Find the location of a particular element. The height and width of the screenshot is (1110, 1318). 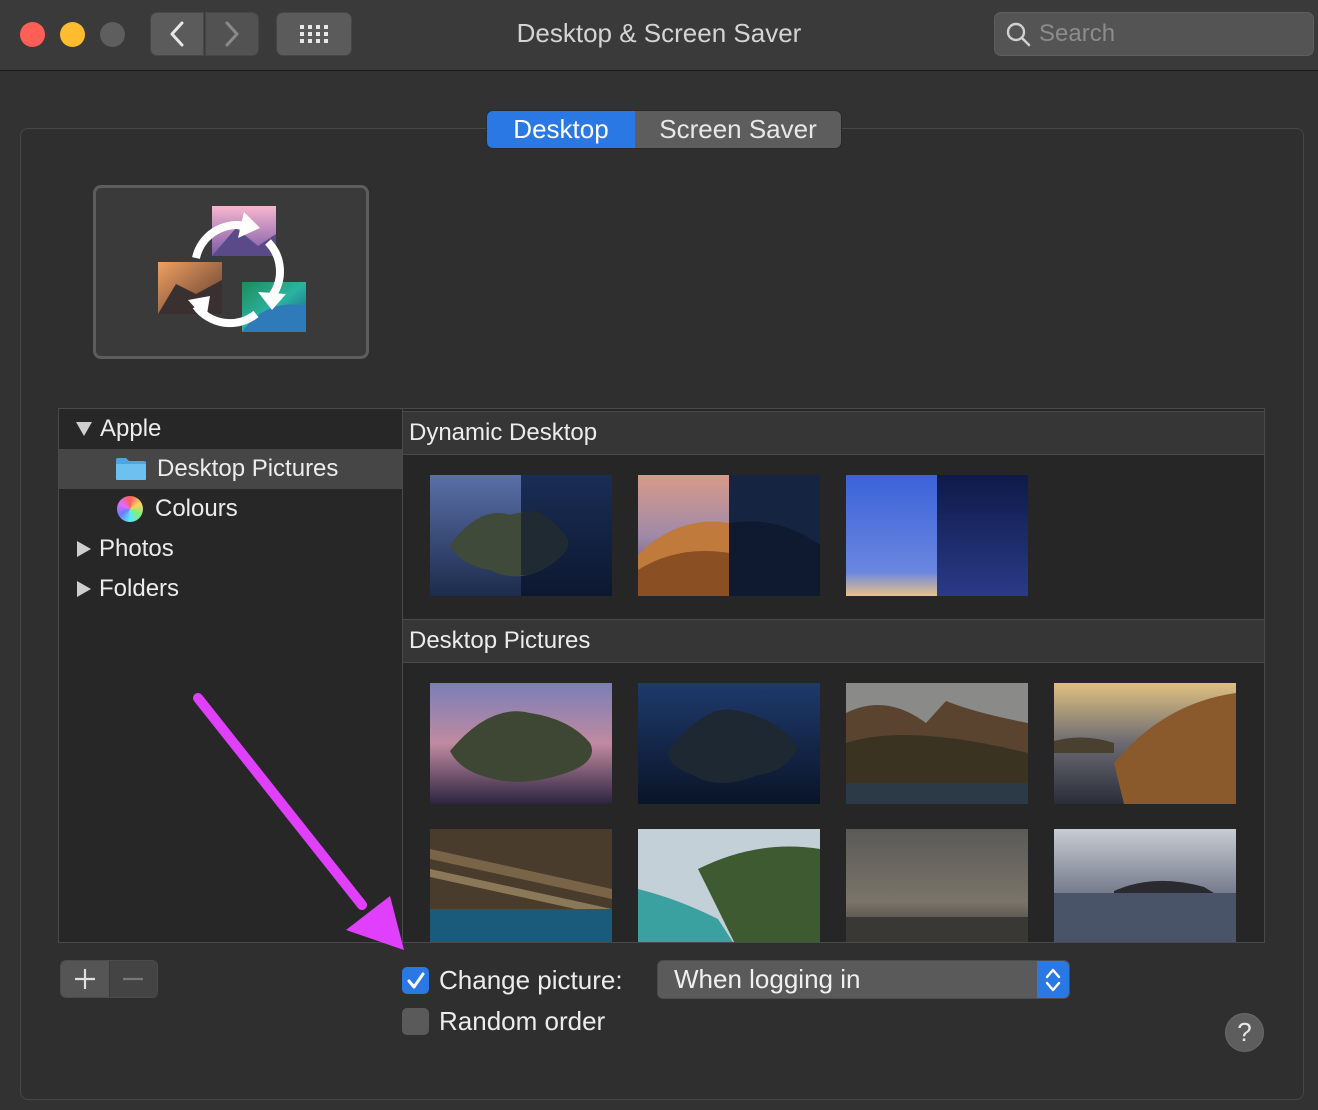

plus-icon is located at coordinates (84, 979).